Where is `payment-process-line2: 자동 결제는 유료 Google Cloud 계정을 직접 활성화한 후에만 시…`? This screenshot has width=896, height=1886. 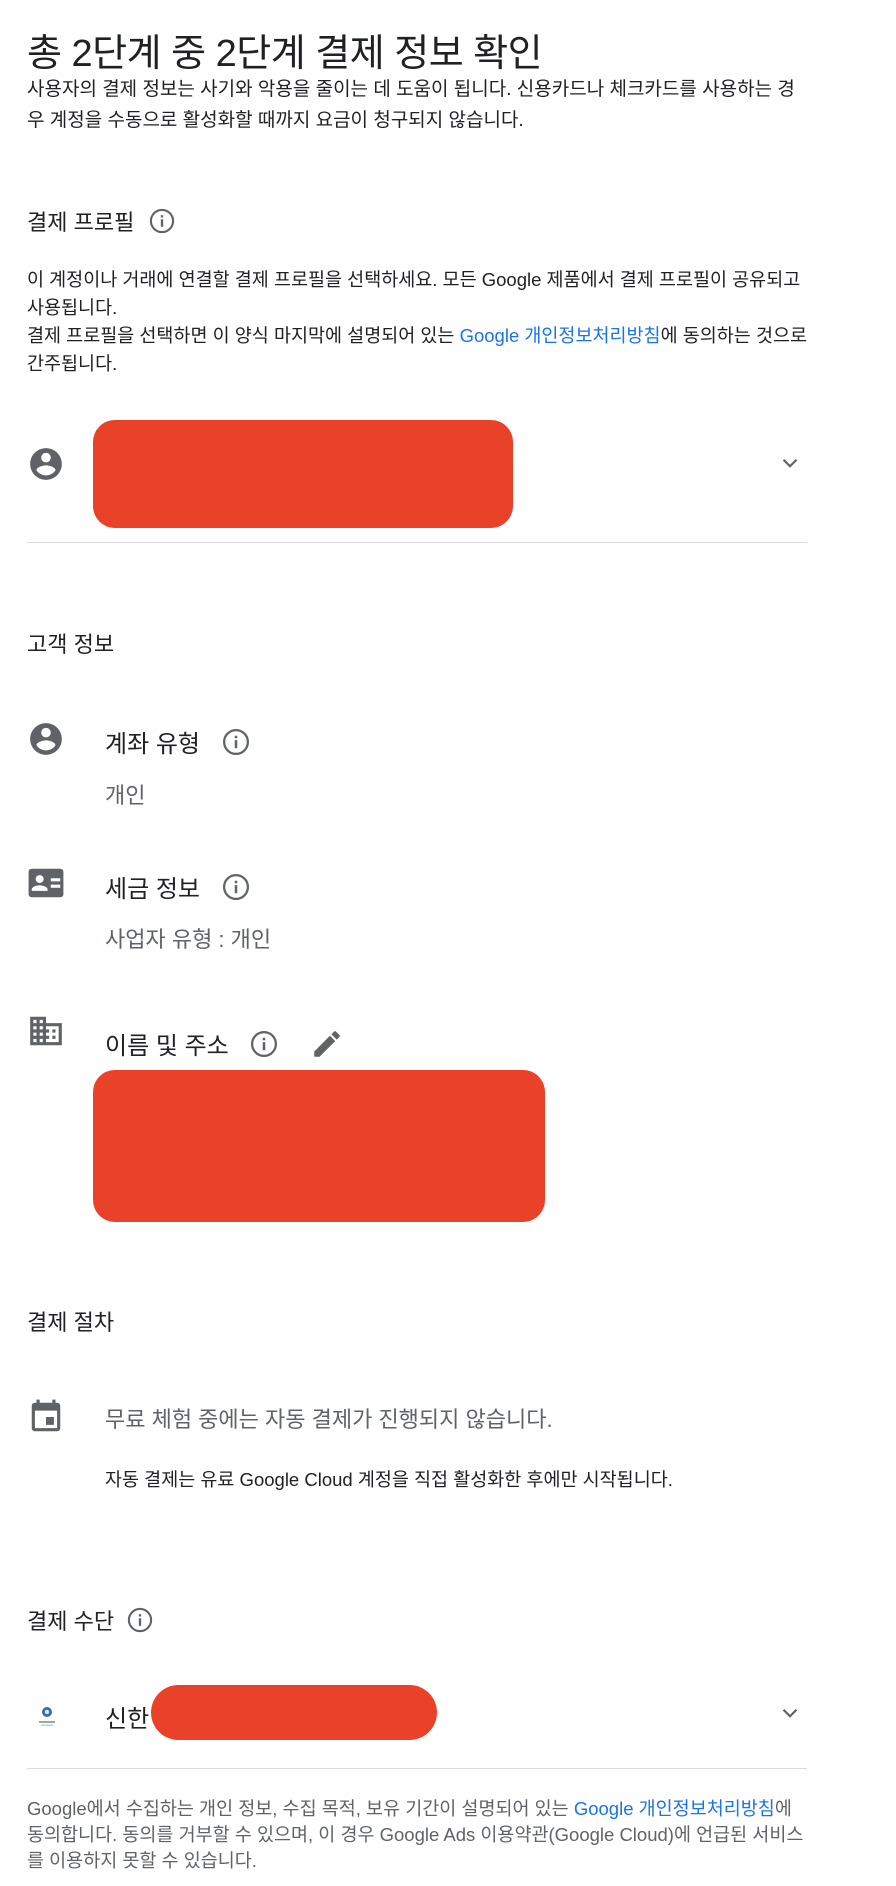
payment-process-line2: 자동 결제는 유료 Google Cloud 계정을 직접 활성화한 후에만 시… is located at coordinates (389, 1479).